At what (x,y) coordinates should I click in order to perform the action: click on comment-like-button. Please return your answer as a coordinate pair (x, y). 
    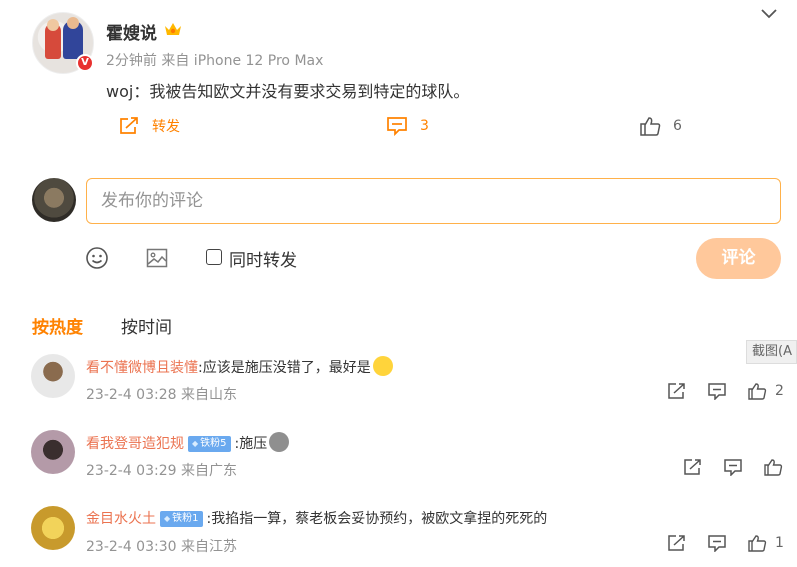
    Looking at the image, I should click on (777, 467).